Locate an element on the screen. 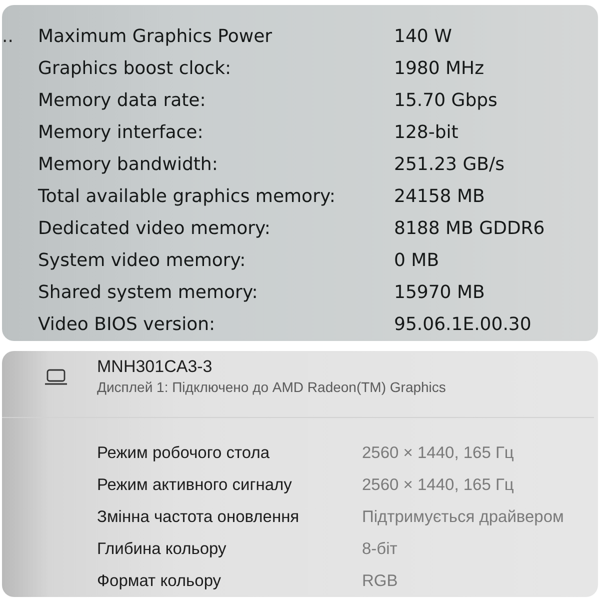 The image size is (600, 600). property-value: 15.70 Gbps is located at coordinates (446, 101).